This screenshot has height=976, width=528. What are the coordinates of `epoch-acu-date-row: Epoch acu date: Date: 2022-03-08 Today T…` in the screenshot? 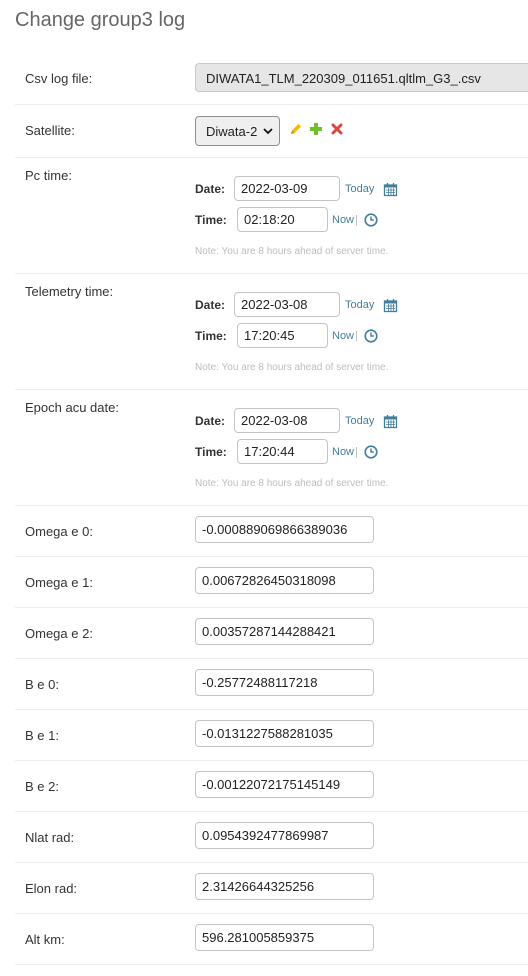 It's located at (271, 448).